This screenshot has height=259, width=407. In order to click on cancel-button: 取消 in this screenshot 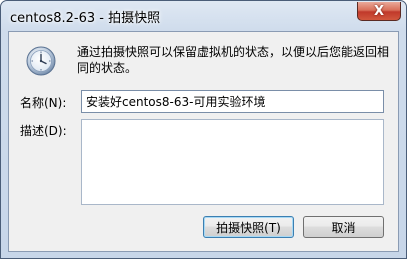, I will do `click(343, 227)`.